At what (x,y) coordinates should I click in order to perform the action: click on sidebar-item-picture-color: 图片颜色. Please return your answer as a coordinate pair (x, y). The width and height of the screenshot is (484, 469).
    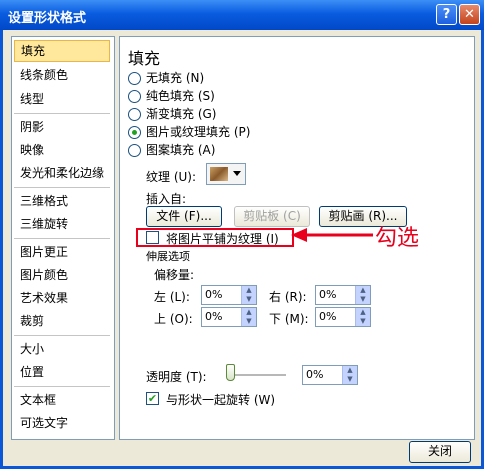
    Looking at the image, I should click on (62, 275).